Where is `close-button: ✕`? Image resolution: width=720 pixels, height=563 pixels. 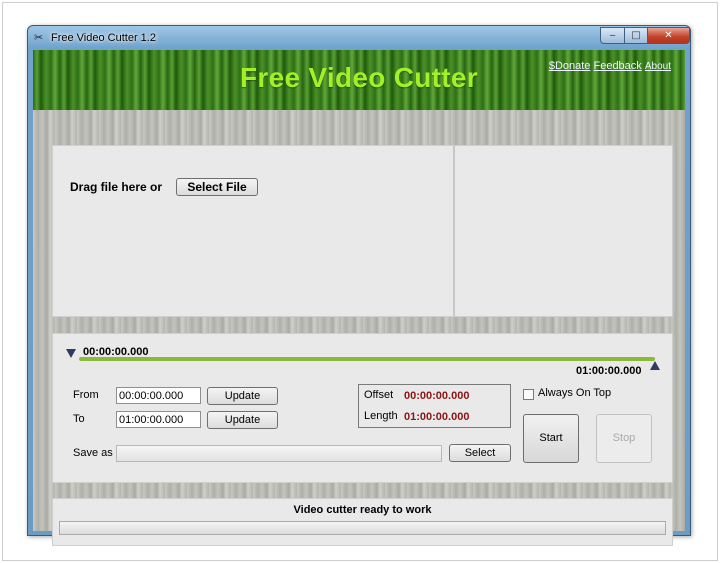 close-button: ✕ is located at coordinates (668, 35).